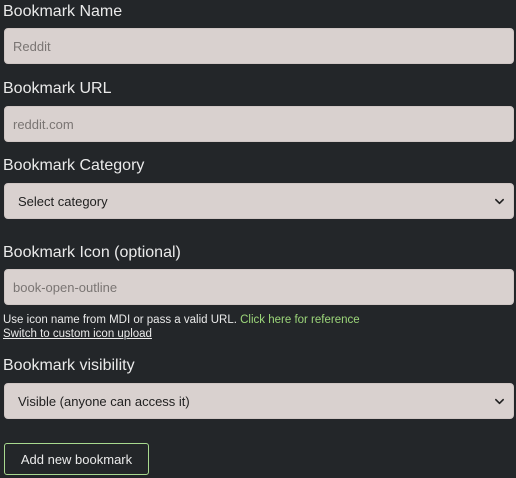 This screenshot has height=478, width=516. What do you see at coordinates (74, 165) in the screenshot?
I see `bookmark-category-label: Bookmark Category` at bounding box center [74, 165].